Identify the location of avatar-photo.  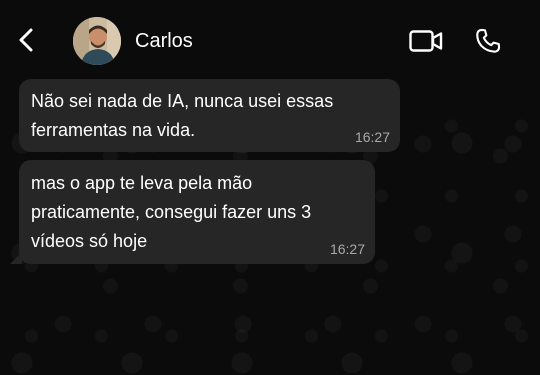
(97, 41).